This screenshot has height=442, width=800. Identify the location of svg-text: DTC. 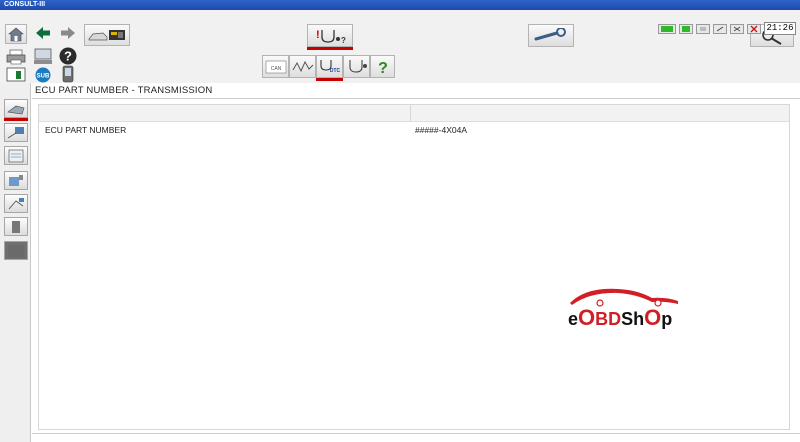
(334, 71).